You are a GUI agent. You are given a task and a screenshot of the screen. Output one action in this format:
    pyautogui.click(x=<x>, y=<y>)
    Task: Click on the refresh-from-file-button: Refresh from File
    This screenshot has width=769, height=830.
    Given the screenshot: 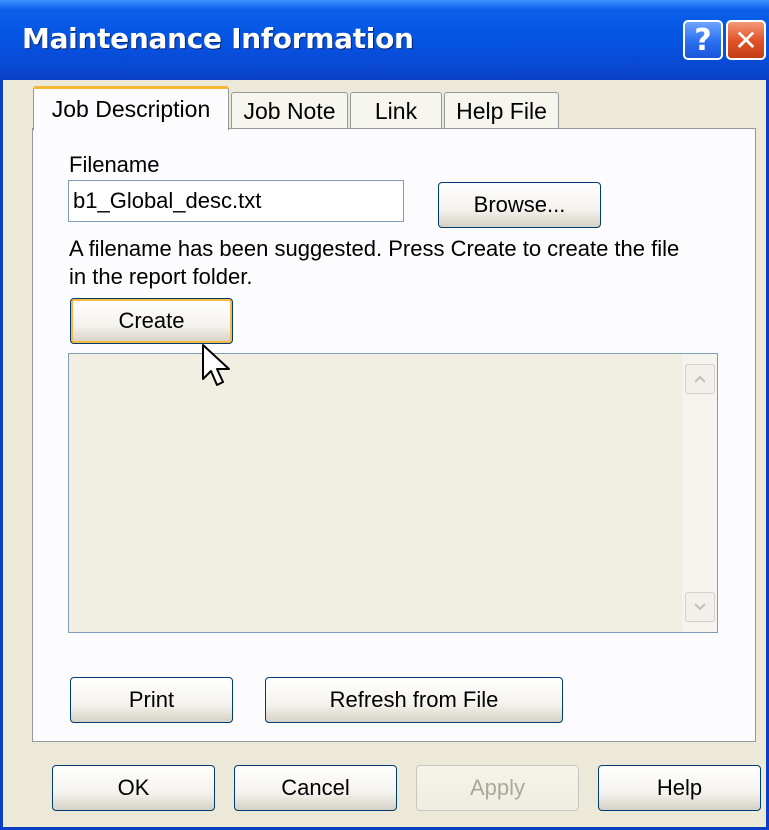 What is the action you would take?
    pyautogui.click(x=414, y=700)
    